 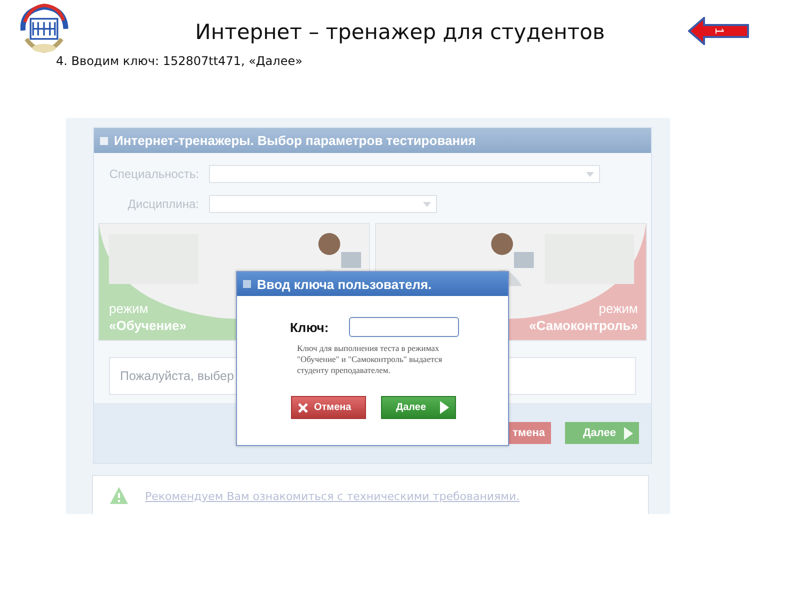 What do you see at coordinates (153, 174) in the screenshot?
I see `field-label: Специальность:` at bounding box center [153, 174].